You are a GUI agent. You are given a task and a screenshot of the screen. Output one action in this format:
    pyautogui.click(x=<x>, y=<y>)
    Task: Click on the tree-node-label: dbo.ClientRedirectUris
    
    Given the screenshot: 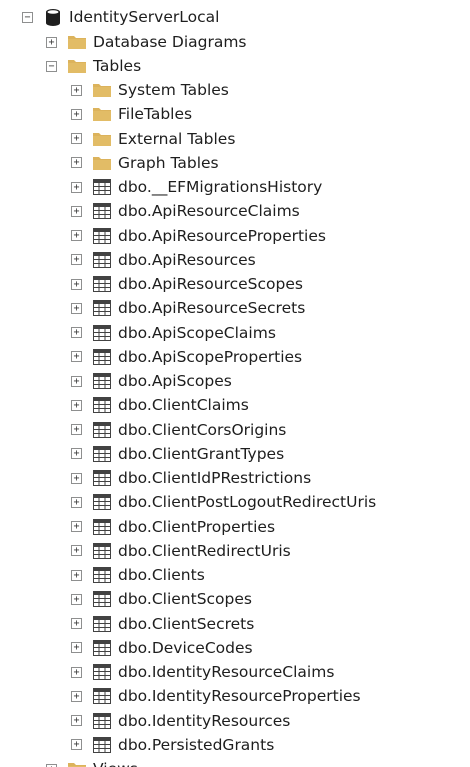 What is the action you would take?
    pyautogui.click(x=204, y=550)
    